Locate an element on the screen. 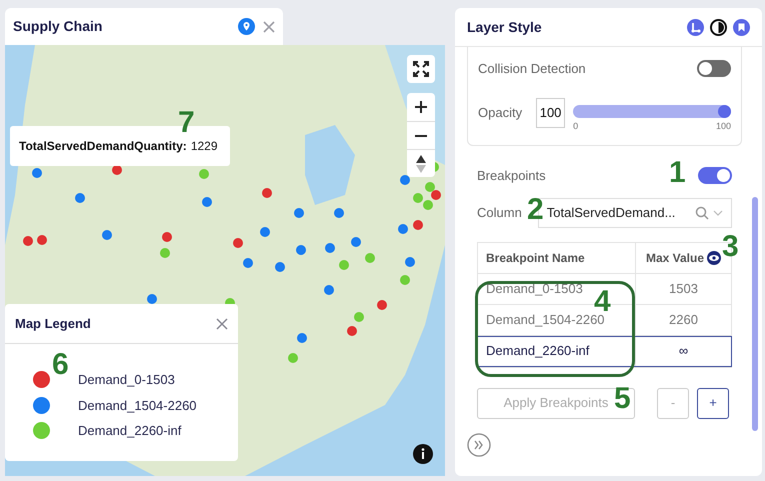 Image resolution: width=765 pixels, height=481 pixels. legend-title: Map Legend is located at coordinates (53, 323).